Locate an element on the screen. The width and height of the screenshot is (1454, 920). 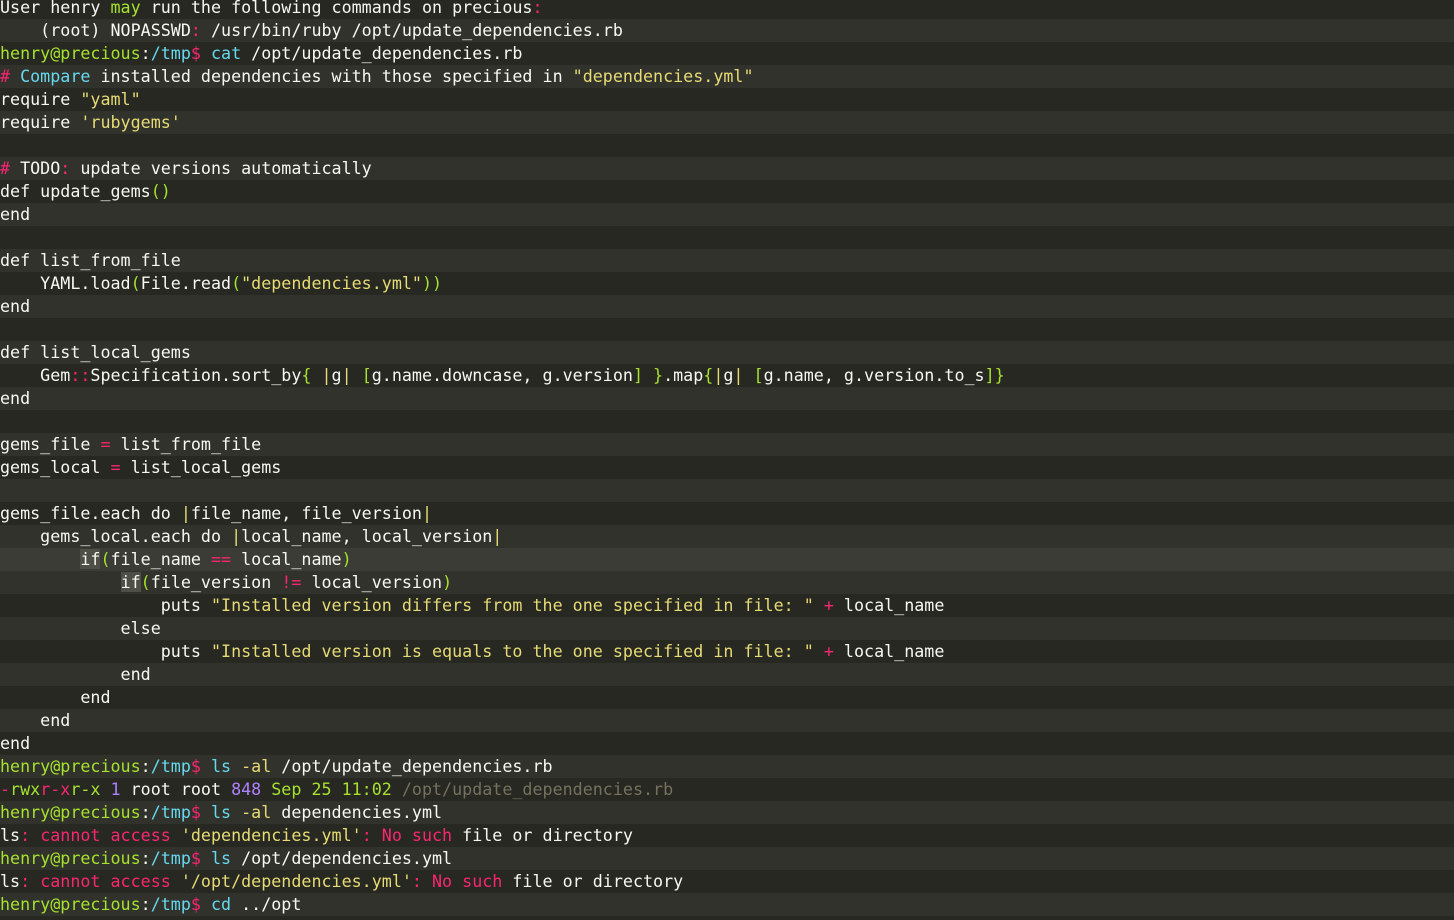
terminal-token: list_from_file is located at coordinates (186, 444).